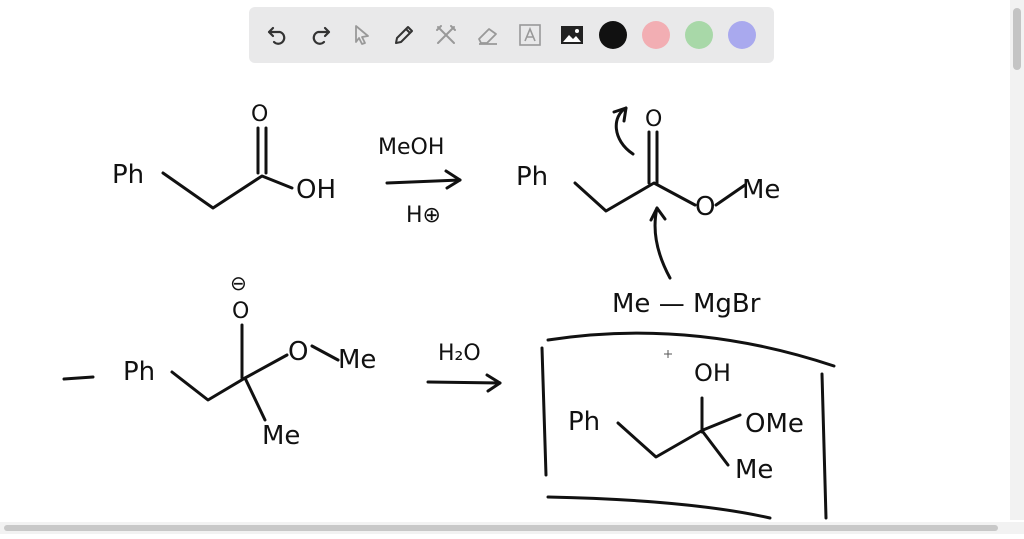 The image size is (1024, 539). I want to click on undo-button, so click(278, 35).